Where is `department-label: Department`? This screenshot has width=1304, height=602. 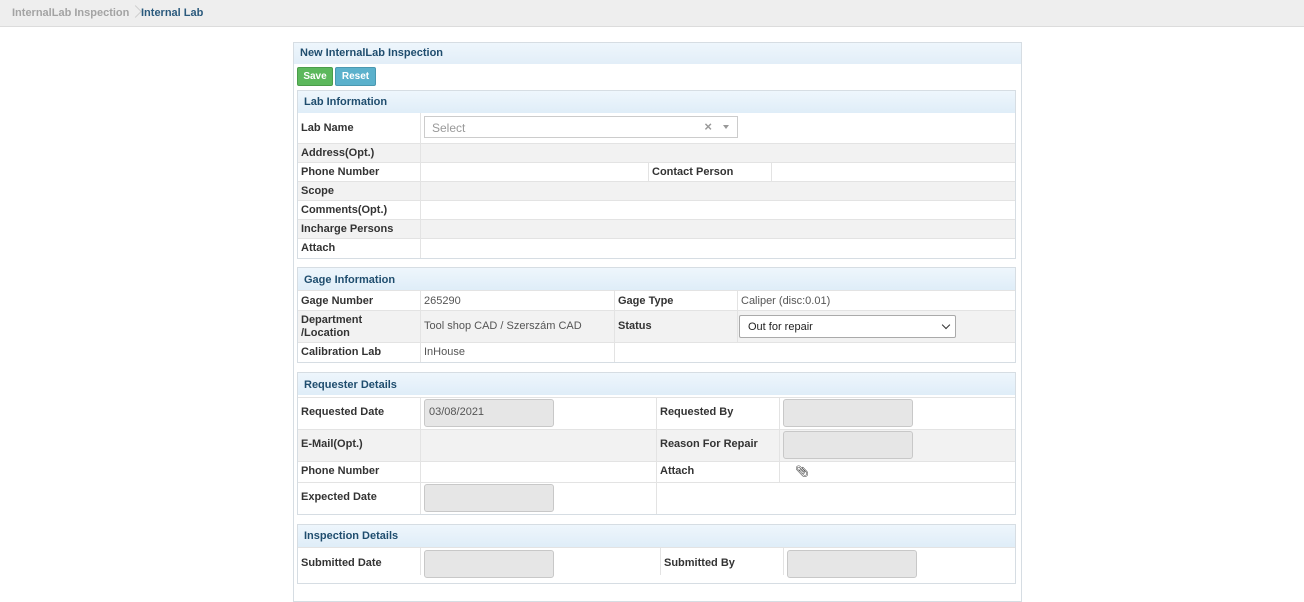
department-label: Department is located at coordinates (332, 320).